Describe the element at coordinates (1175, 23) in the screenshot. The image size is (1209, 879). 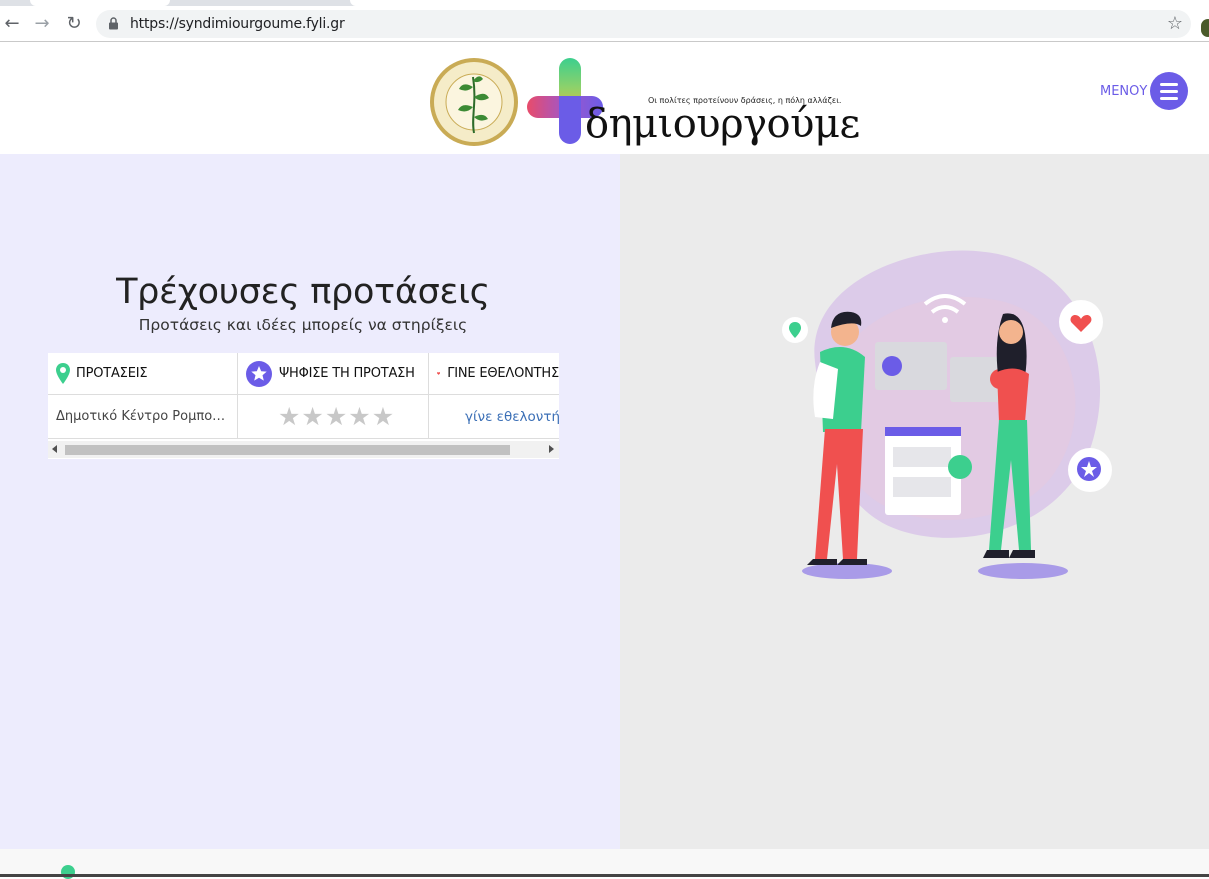
I see `bookmark-star-icon: ☆` at that location.